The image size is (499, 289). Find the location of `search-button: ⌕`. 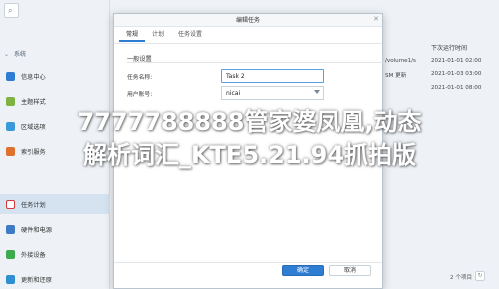

search-button: ⌕ is located at coordinates (11, 10).